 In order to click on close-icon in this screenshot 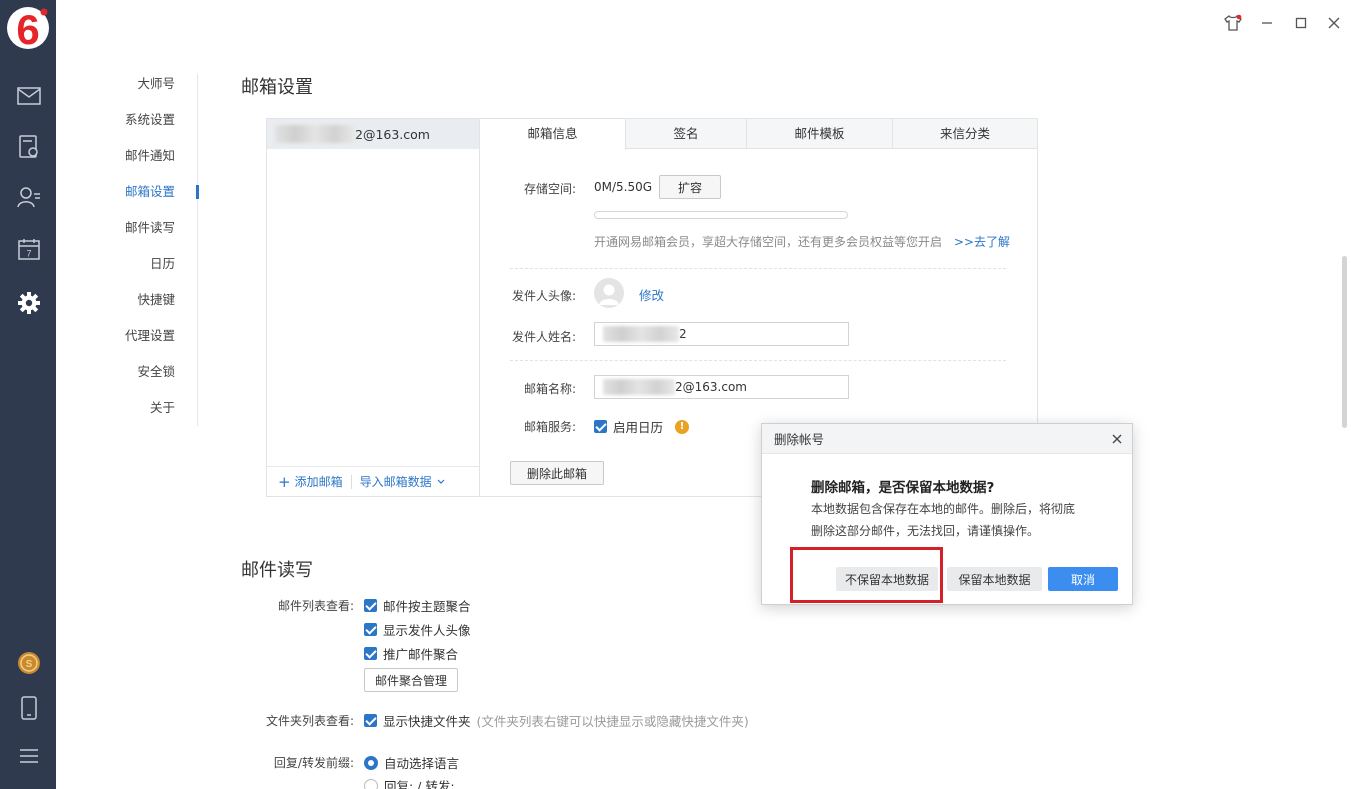, I will do `click(1117, 439)`.